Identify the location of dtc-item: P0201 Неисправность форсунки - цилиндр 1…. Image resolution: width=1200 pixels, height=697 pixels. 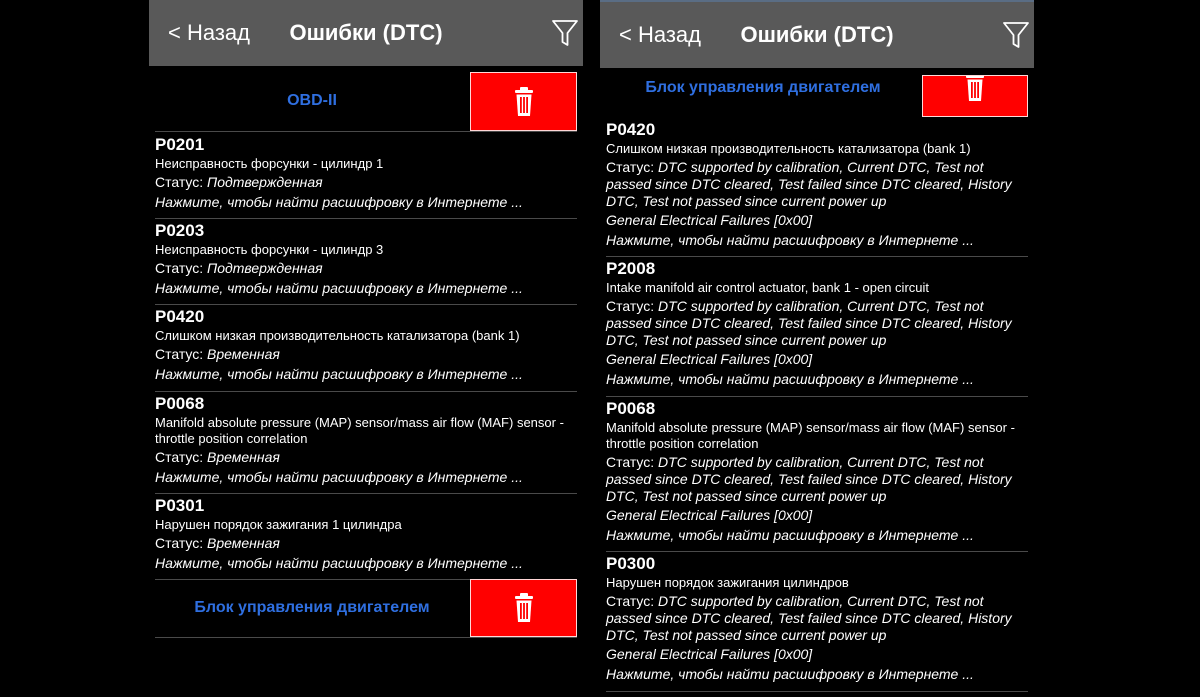
(366, 176).